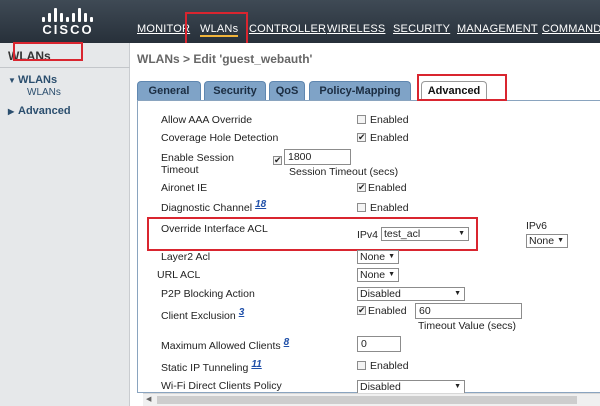 This screenshot has height=406, width=600. Describe the element at coordinates (242, 312) in the screenshot. I see `footnote-link: 3` at that location.